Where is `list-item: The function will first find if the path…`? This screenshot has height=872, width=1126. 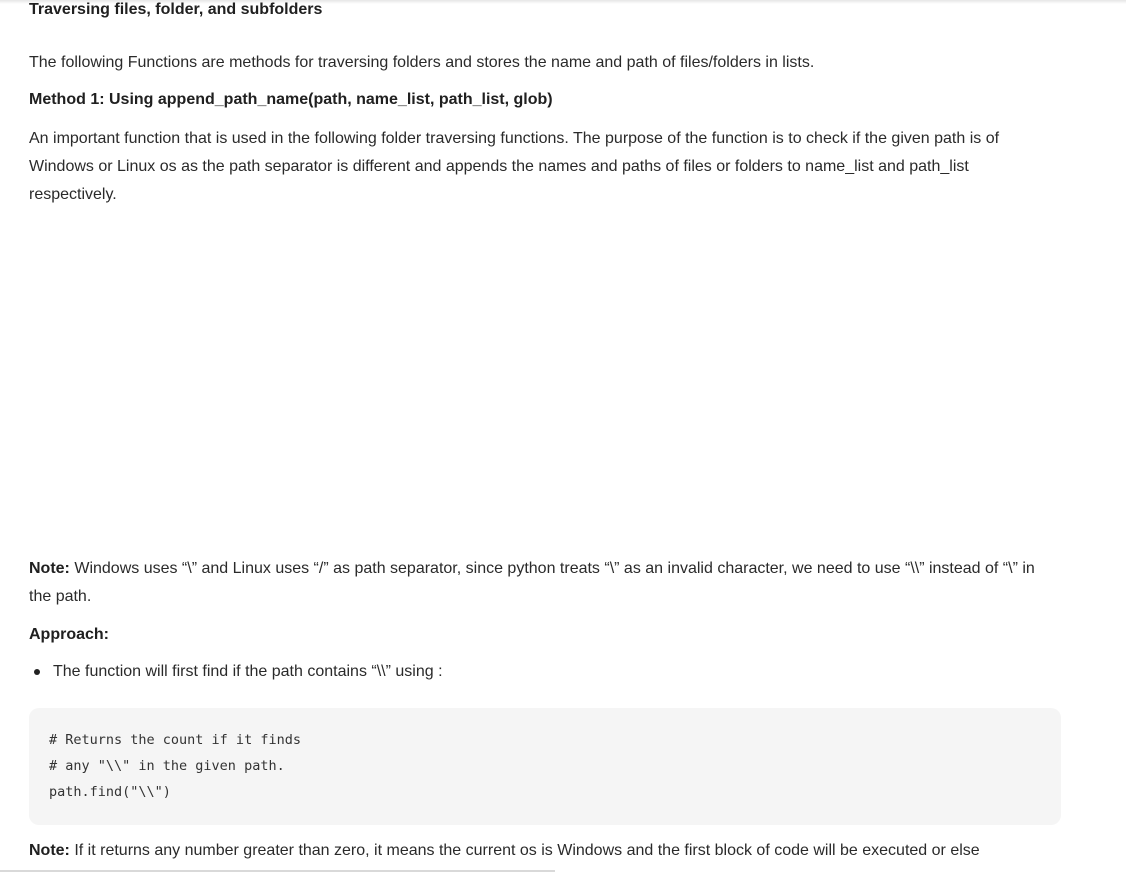
list-item: The function will first find if the path… is located at coordinates (236, 672).